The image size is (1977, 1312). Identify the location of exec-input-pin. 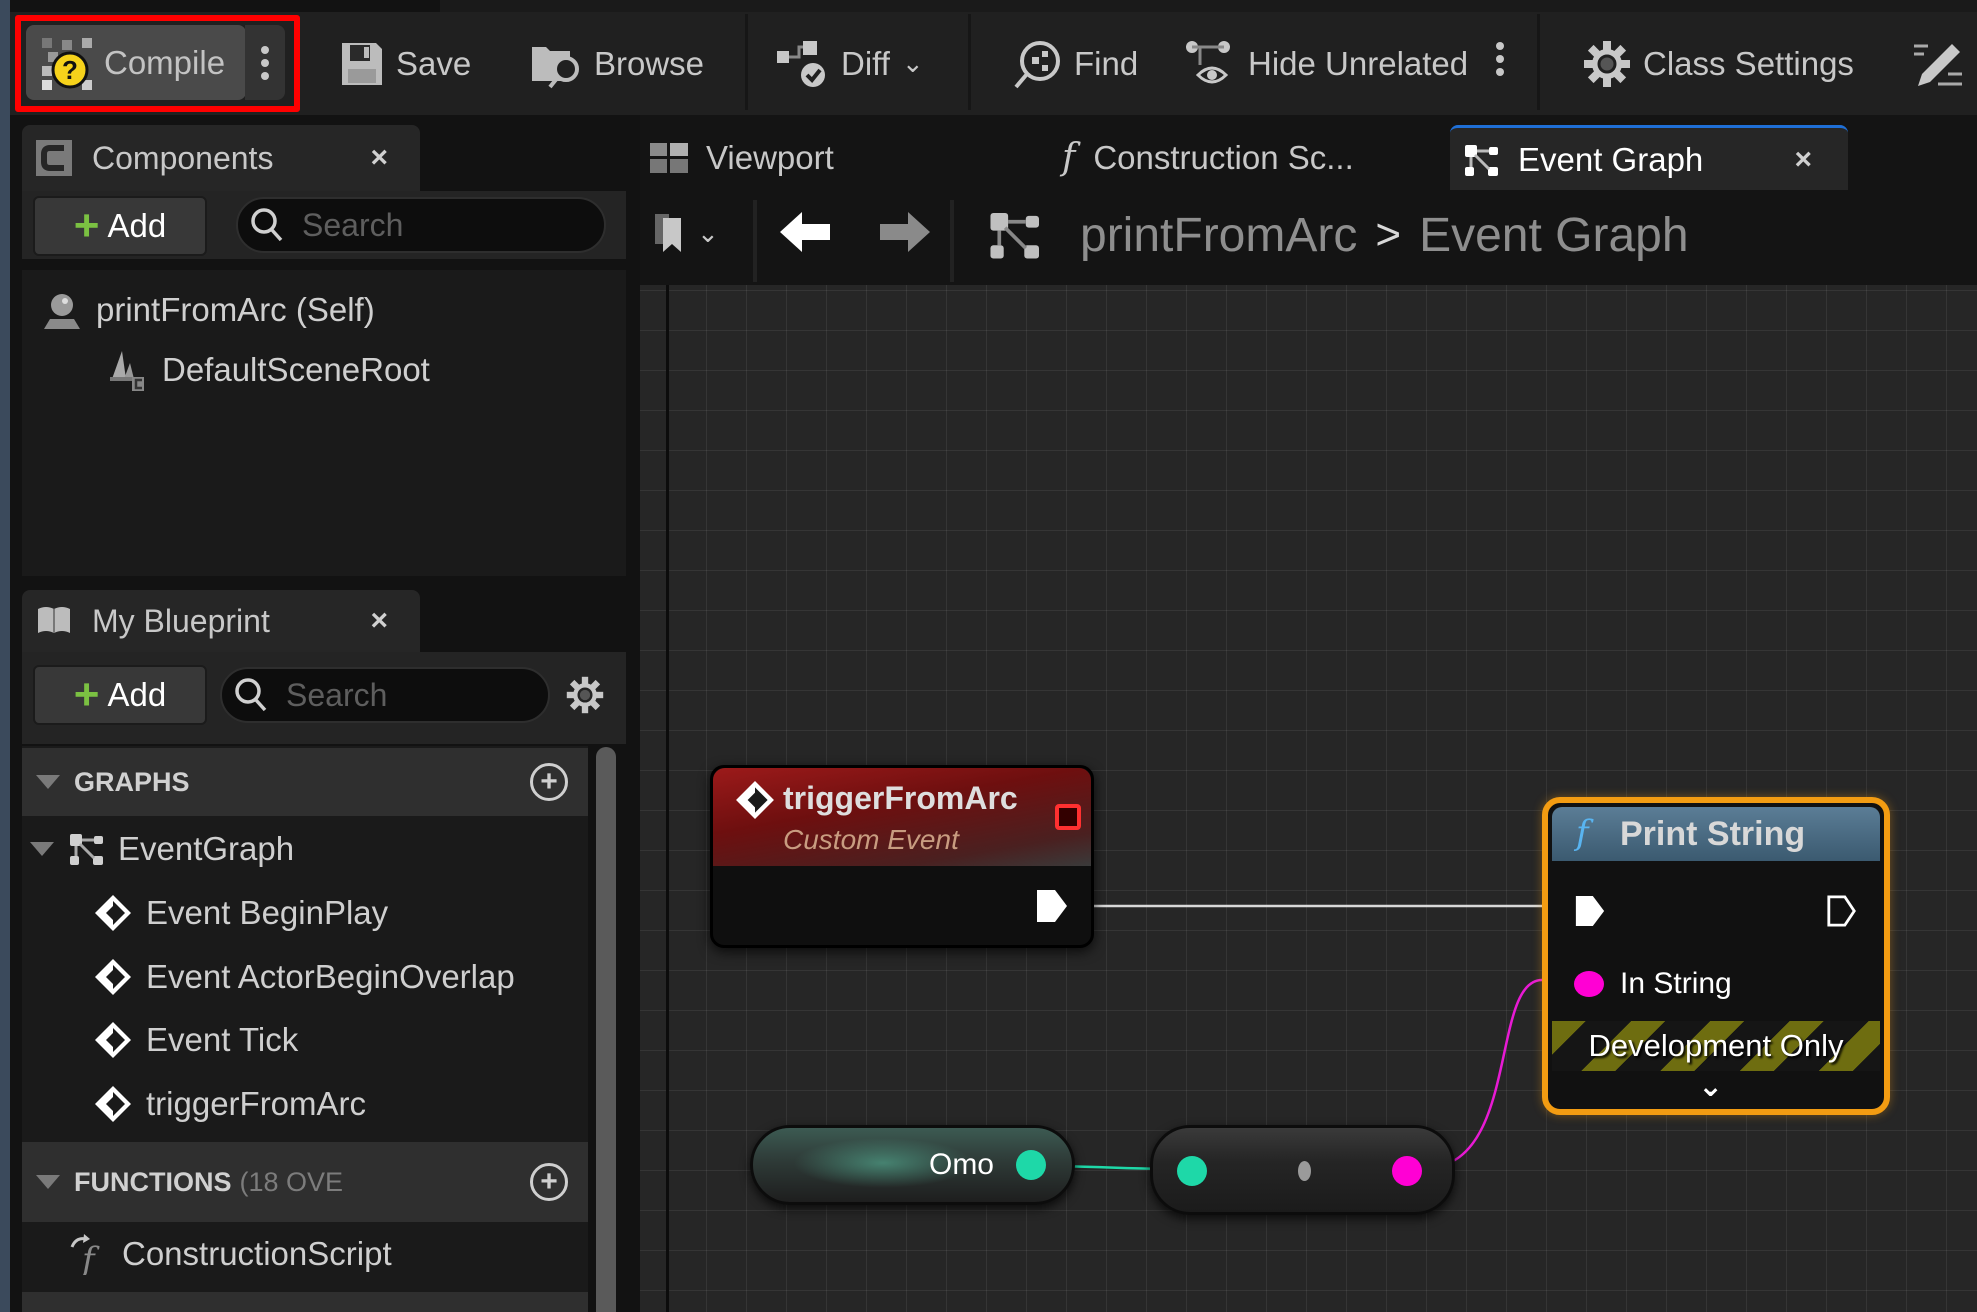
(1590, 911).